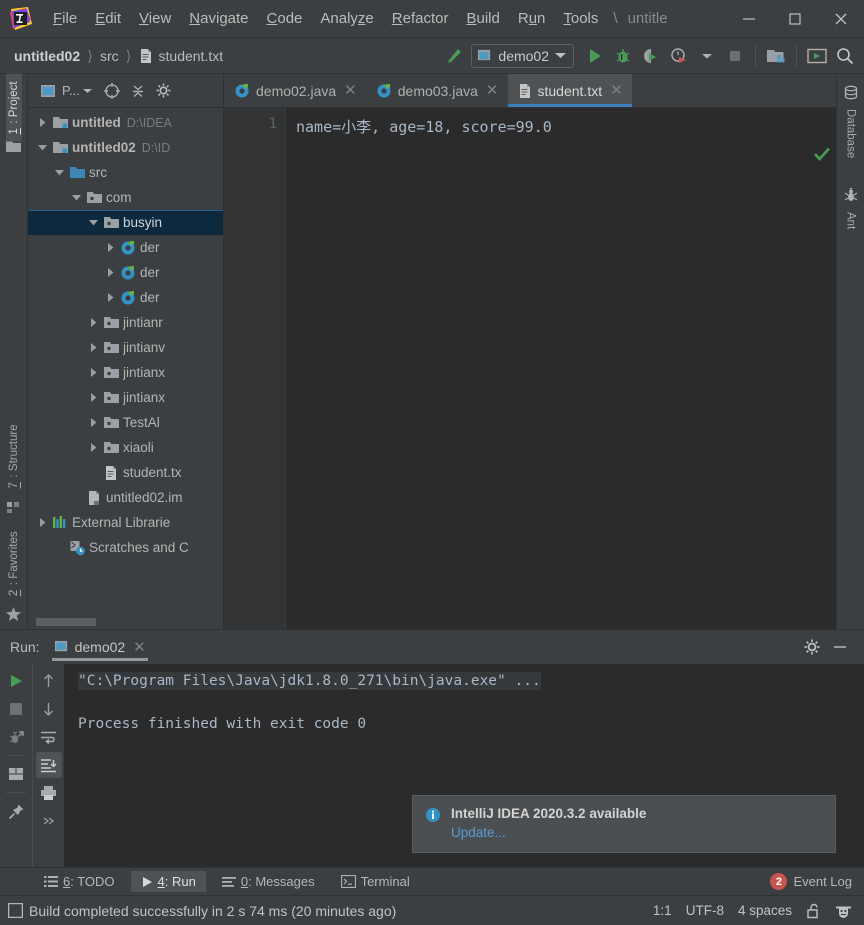 Image resolution: width=864 pixels, height=925 pixels. What do you see at coordinates (841, 19) in the screenshot?
I see `close-icon` at bounding box center [841, 19].